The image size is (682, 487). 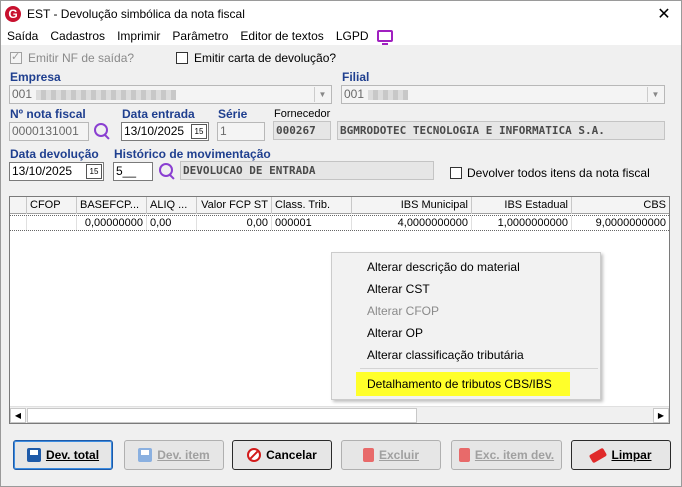 I want to click on devolver-todos-label: Devolver todos itens da nota fiscal, so click(x=558, y=173).